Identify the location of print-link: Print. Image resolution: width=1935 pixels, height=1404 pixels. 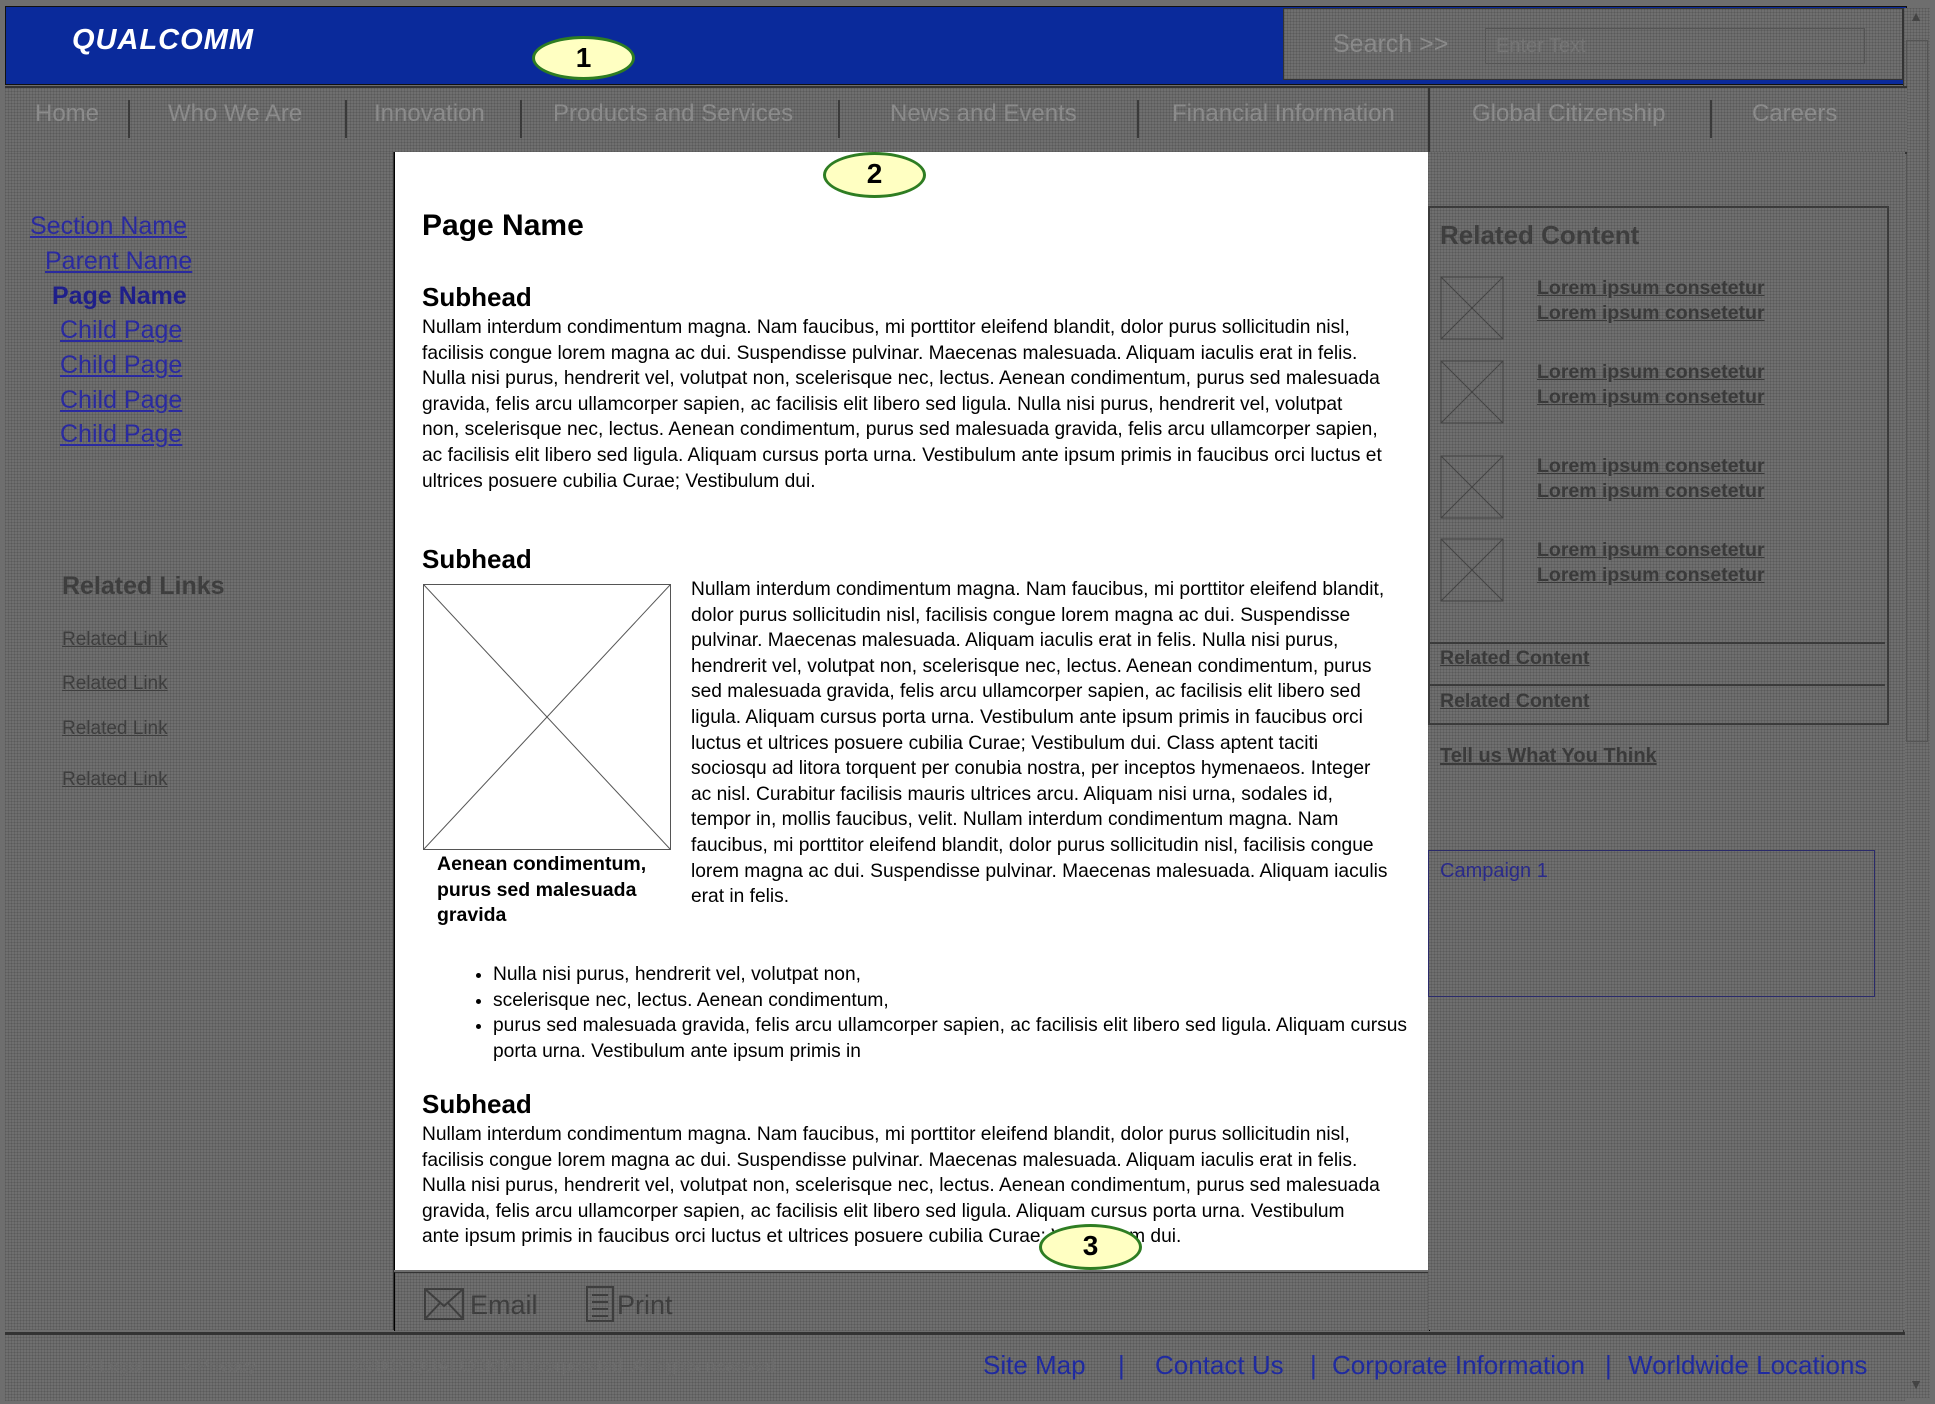
(645, 1305).